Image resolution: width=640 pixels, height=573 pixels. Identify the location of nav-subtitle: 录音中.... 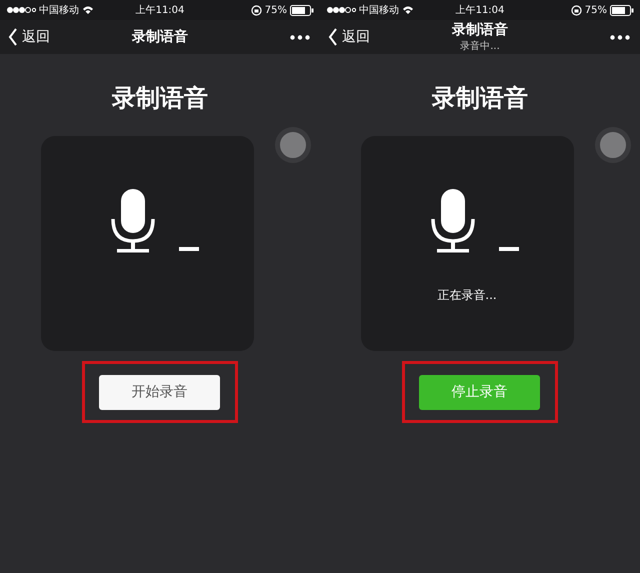
(480, 46).